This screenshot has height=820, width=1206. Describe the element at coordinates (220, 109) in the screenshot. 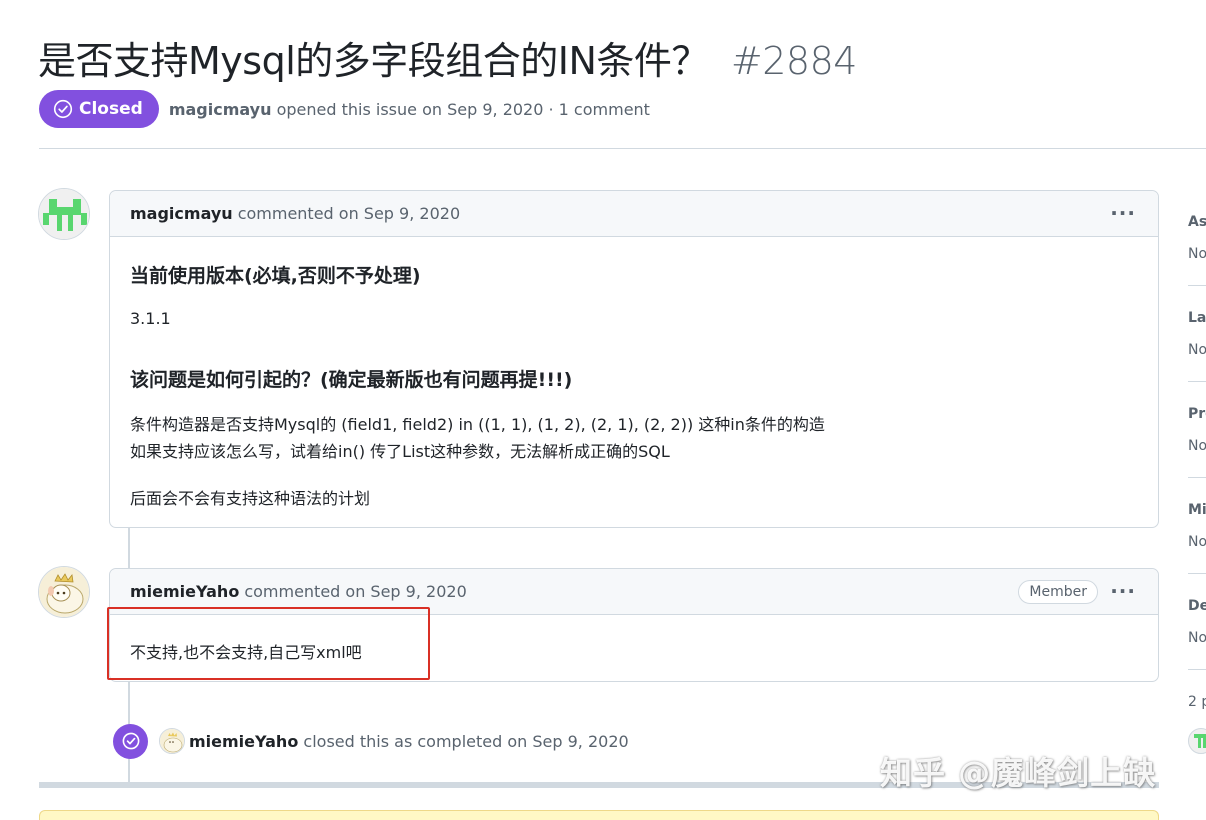

I see `issue-author-link: magicmayu` at that location.